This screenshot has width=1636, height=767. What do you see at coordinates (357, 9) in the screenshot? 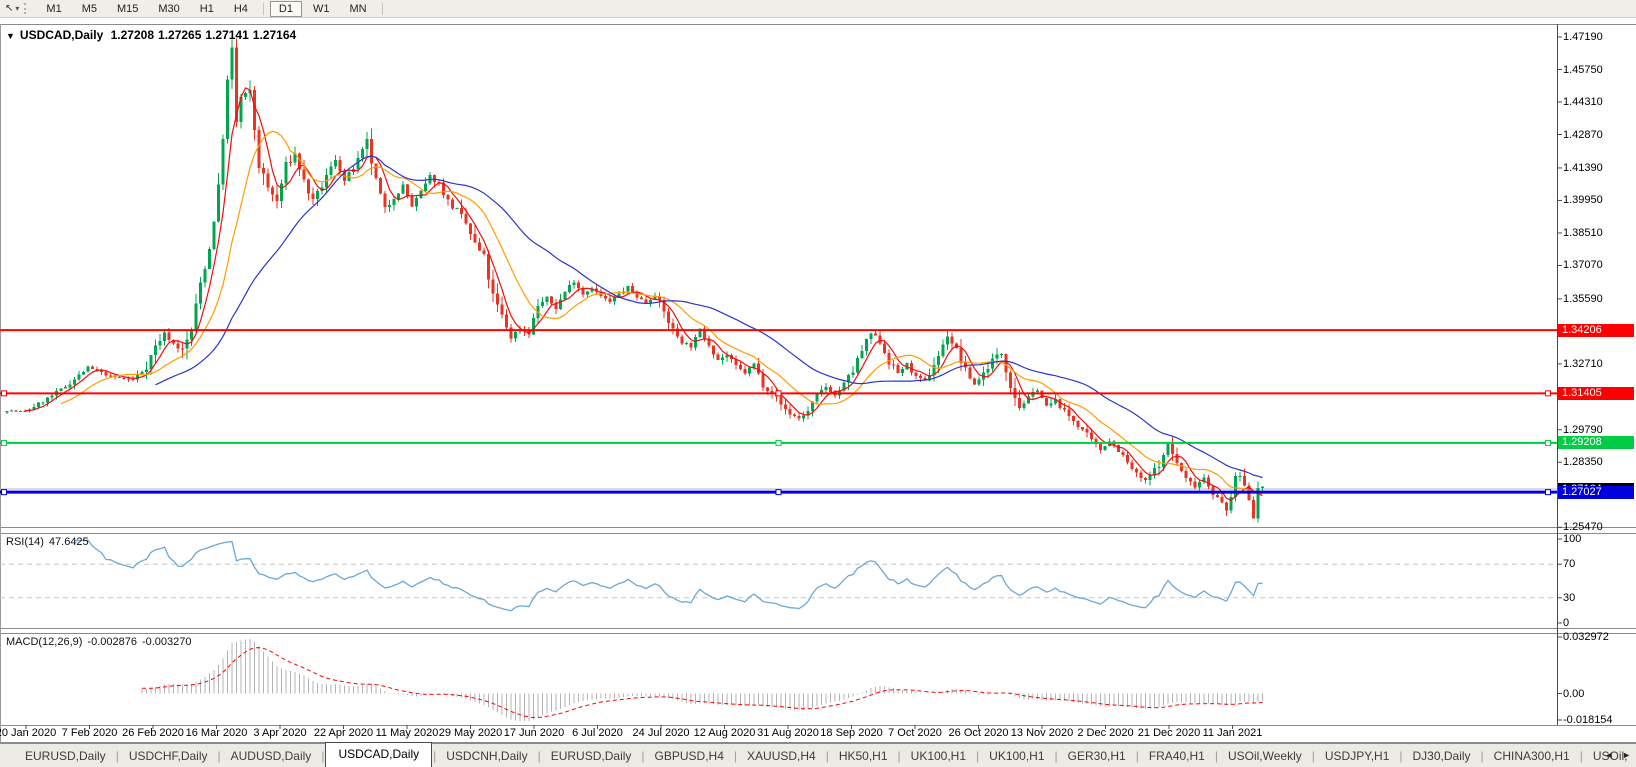
I see `timeframe-button-mn: MN` at bounding box center [357, 9].